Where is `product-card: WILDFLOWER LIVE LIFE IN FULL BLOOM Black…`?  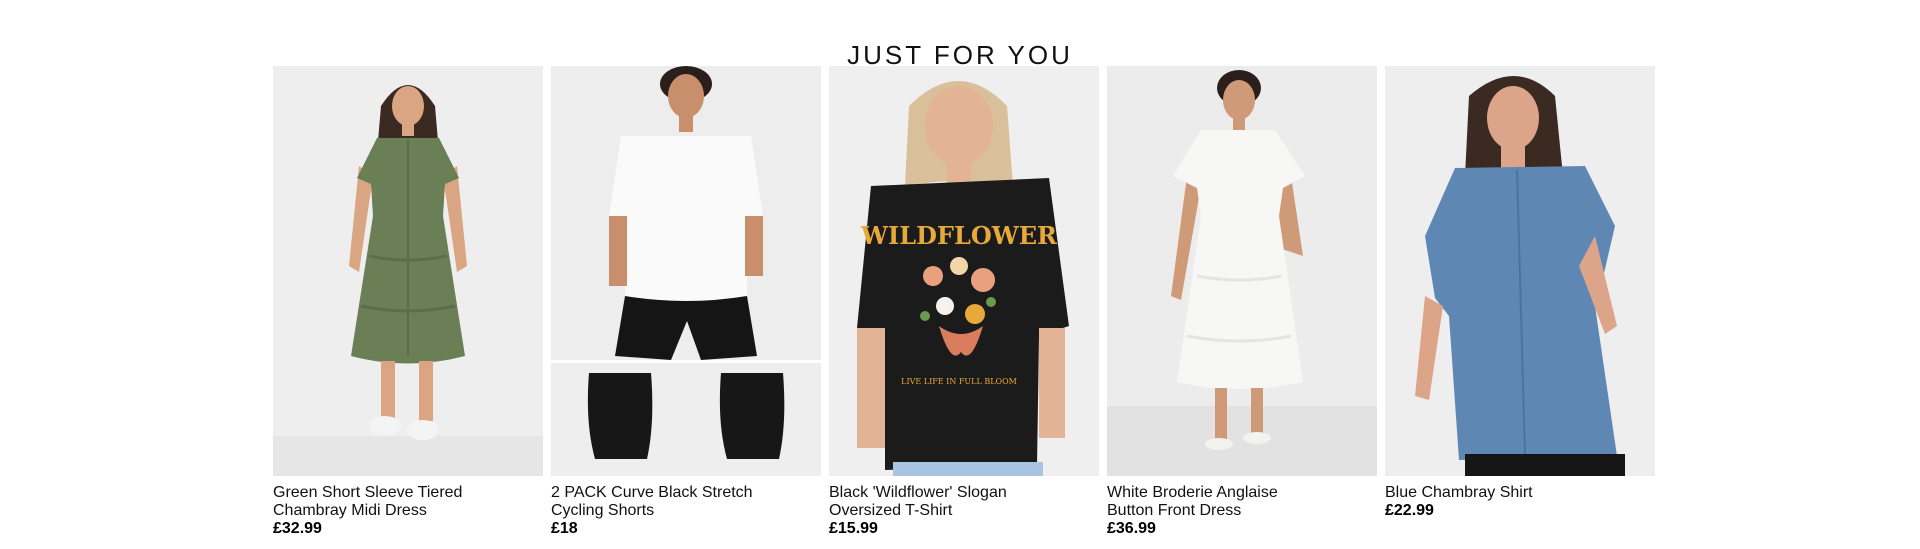 product-card: WILDFLOWER LIVE LIFE IN FULL BLOOM Black… is located at coordinates (964, 302).